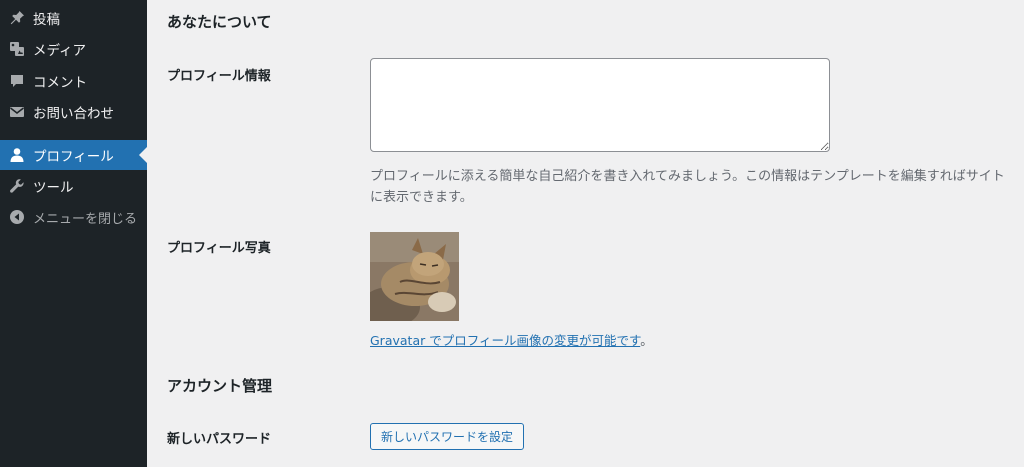 The height and width of the screenshot is (467, 1024). What do you see at coordinates (16, 81) in the screenshot?
I see `comment-icon` at bounding box center [16, 81].